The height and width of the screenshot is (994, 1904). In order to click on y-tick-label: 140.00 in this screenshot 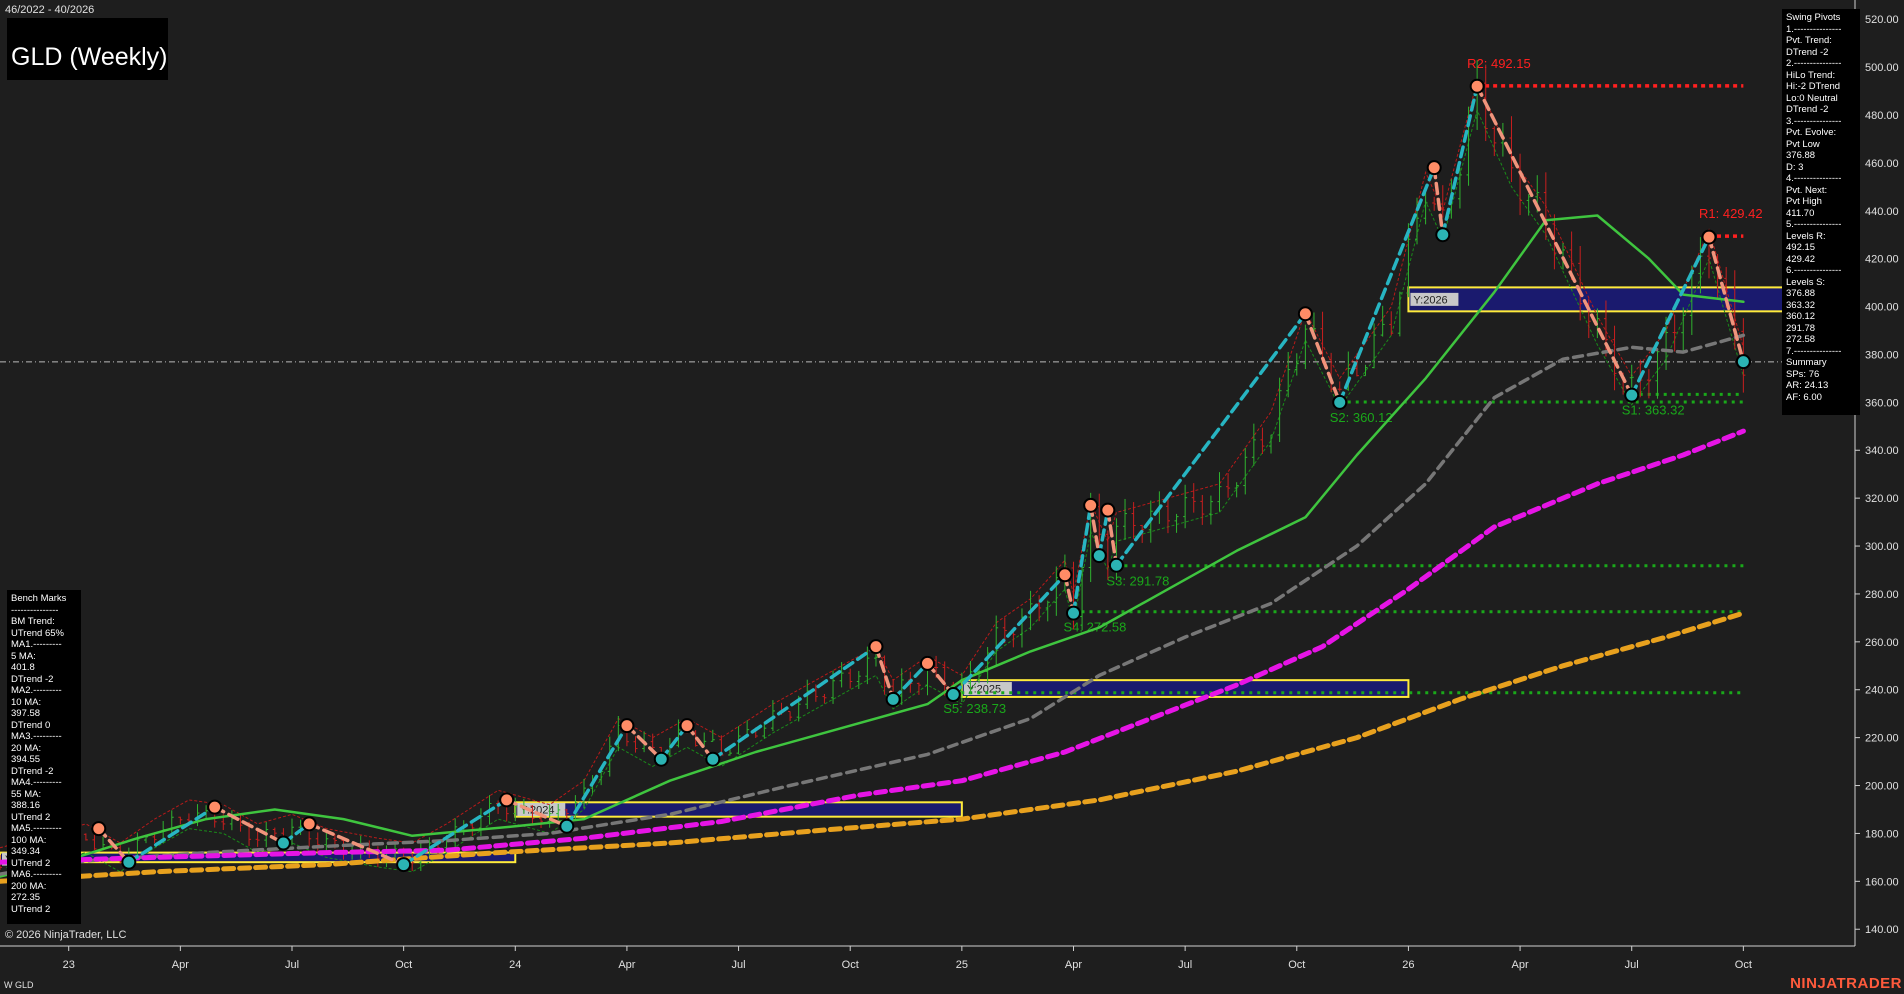, I will do `click(1882, 930)`.